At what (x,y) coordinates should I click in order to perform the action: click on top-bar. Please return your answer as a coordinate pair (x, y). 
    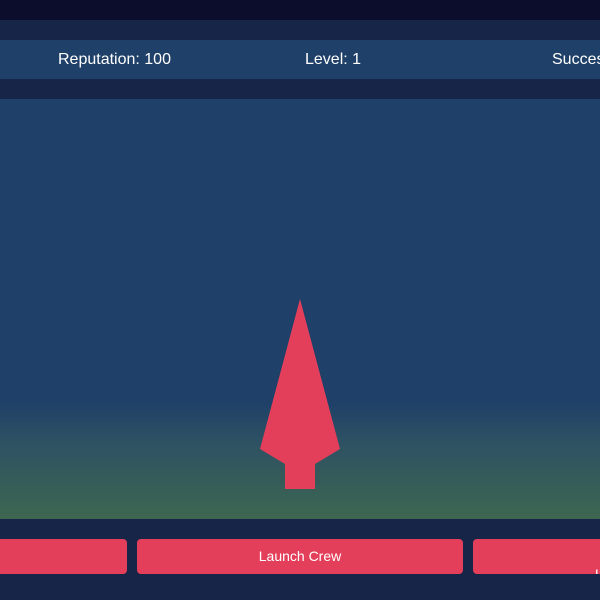
    Looking at the image, I should click on (300, 30).